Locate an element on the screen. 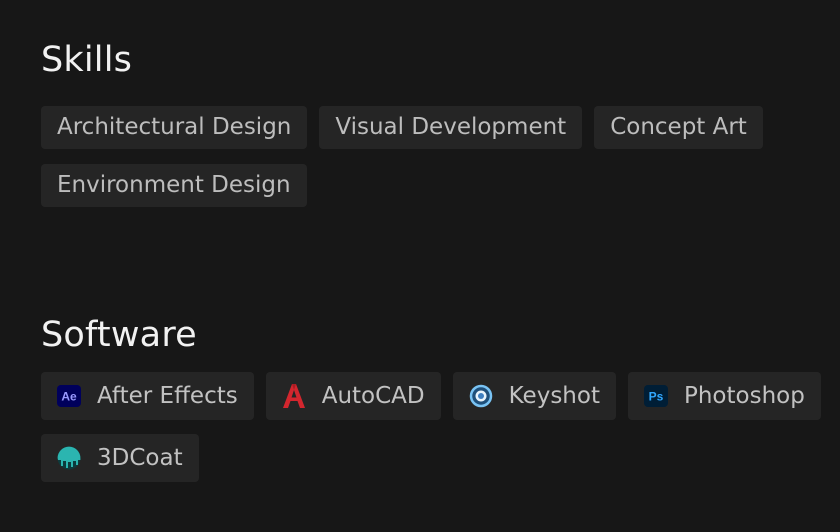  software-tag-after-effects: Ae After Effects is located at coordinates (147, 396).